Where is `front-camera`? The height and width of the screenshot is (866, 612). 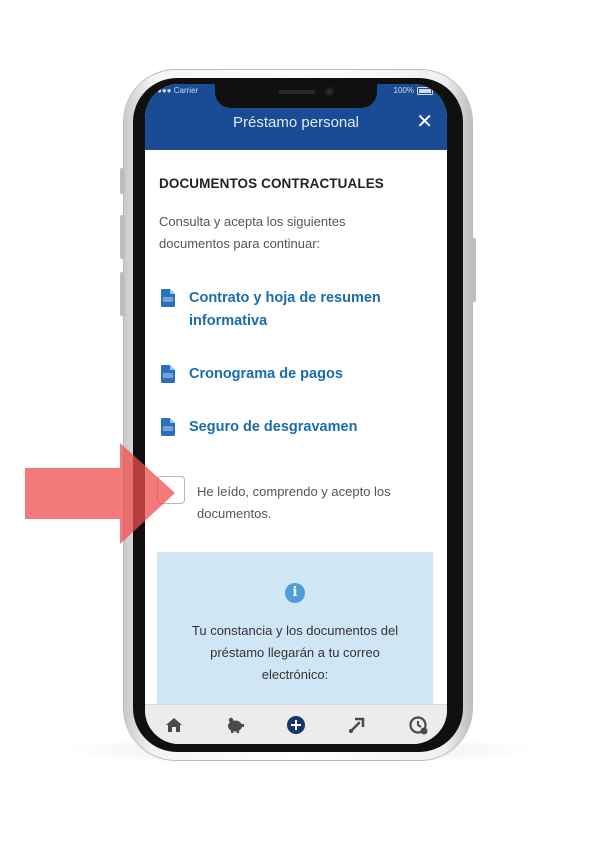 front-camera is located at coordinates (329, 91).